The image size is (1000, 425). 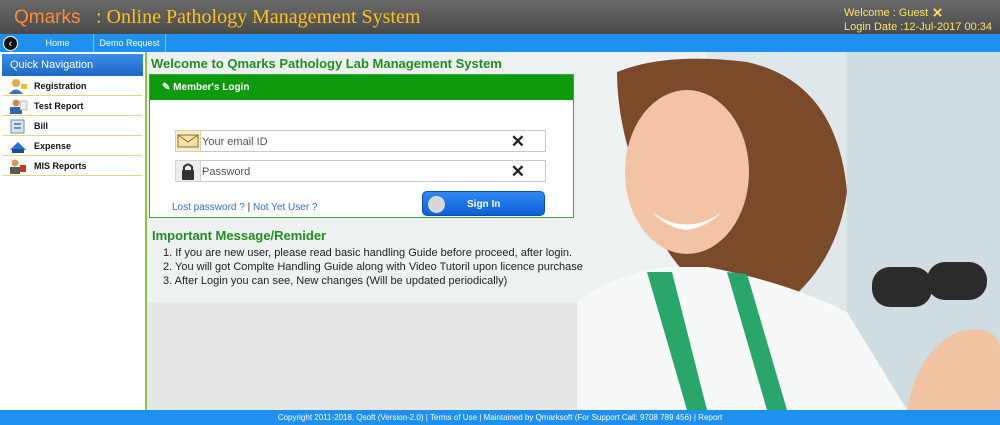 I want to click on clear-email-icon: ✕, so click(x=518, y=141).